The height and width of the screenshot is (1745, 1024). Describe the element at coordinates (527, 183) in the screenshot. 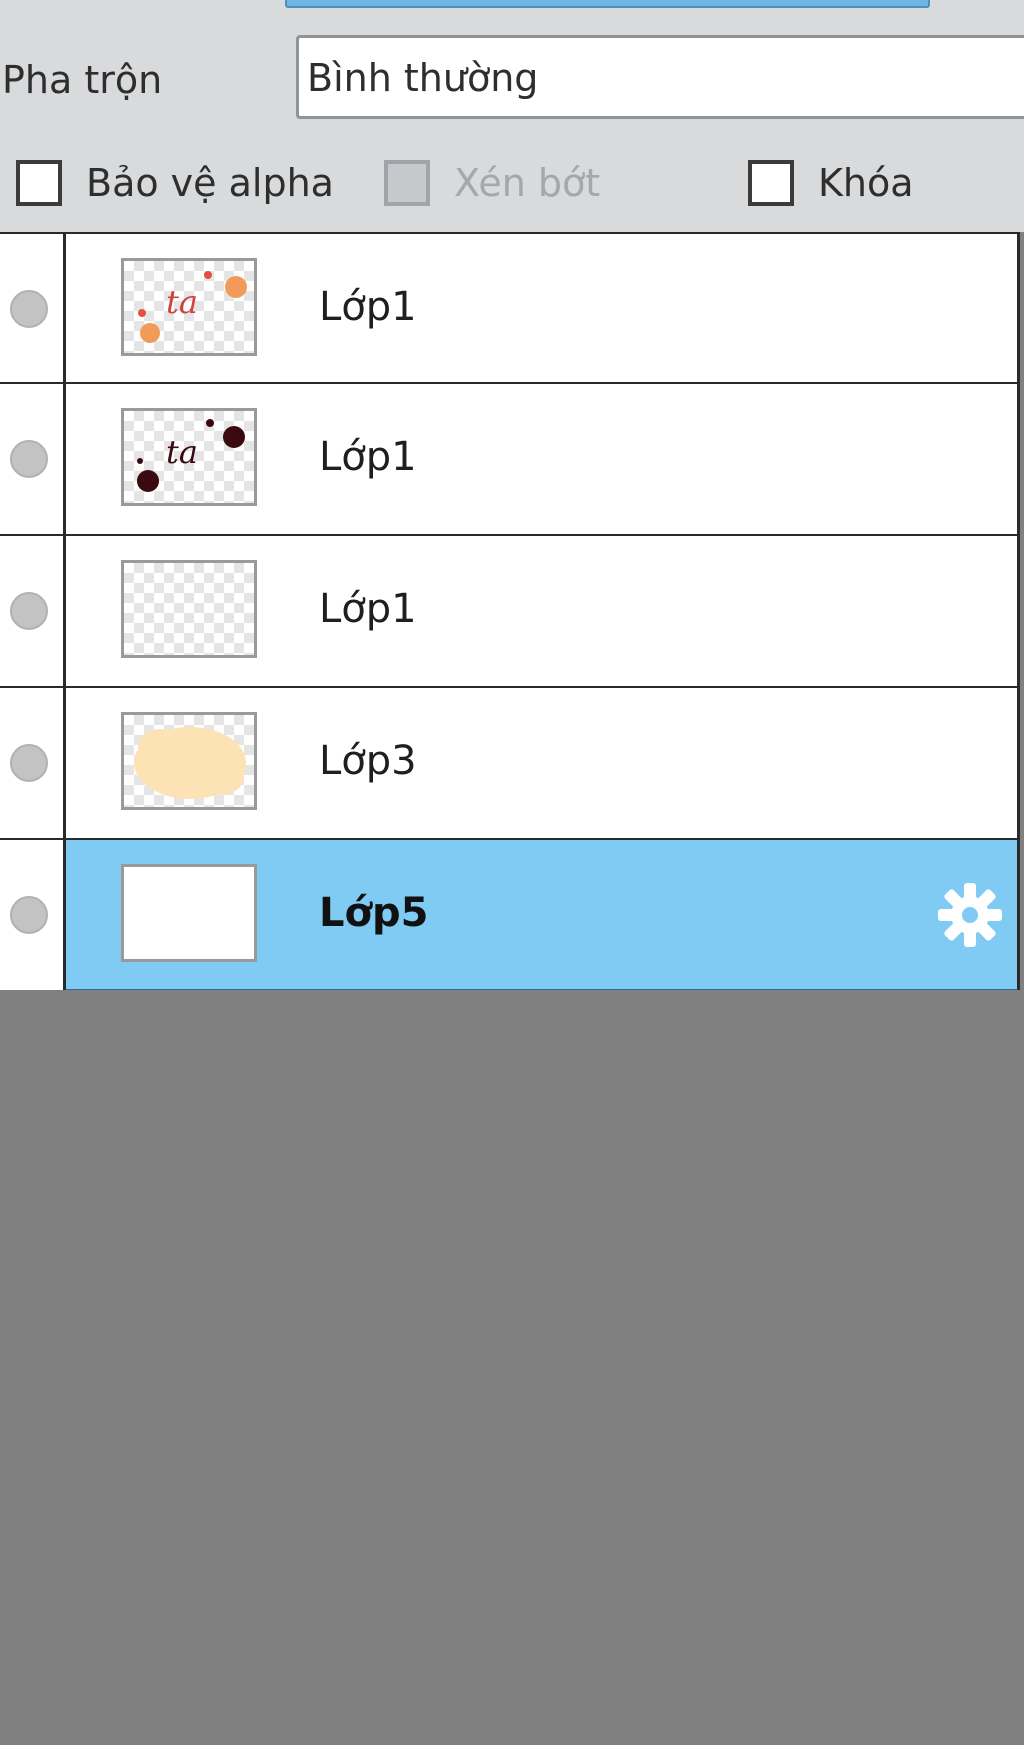

I see `clip-label: Xén bớt` at that location.